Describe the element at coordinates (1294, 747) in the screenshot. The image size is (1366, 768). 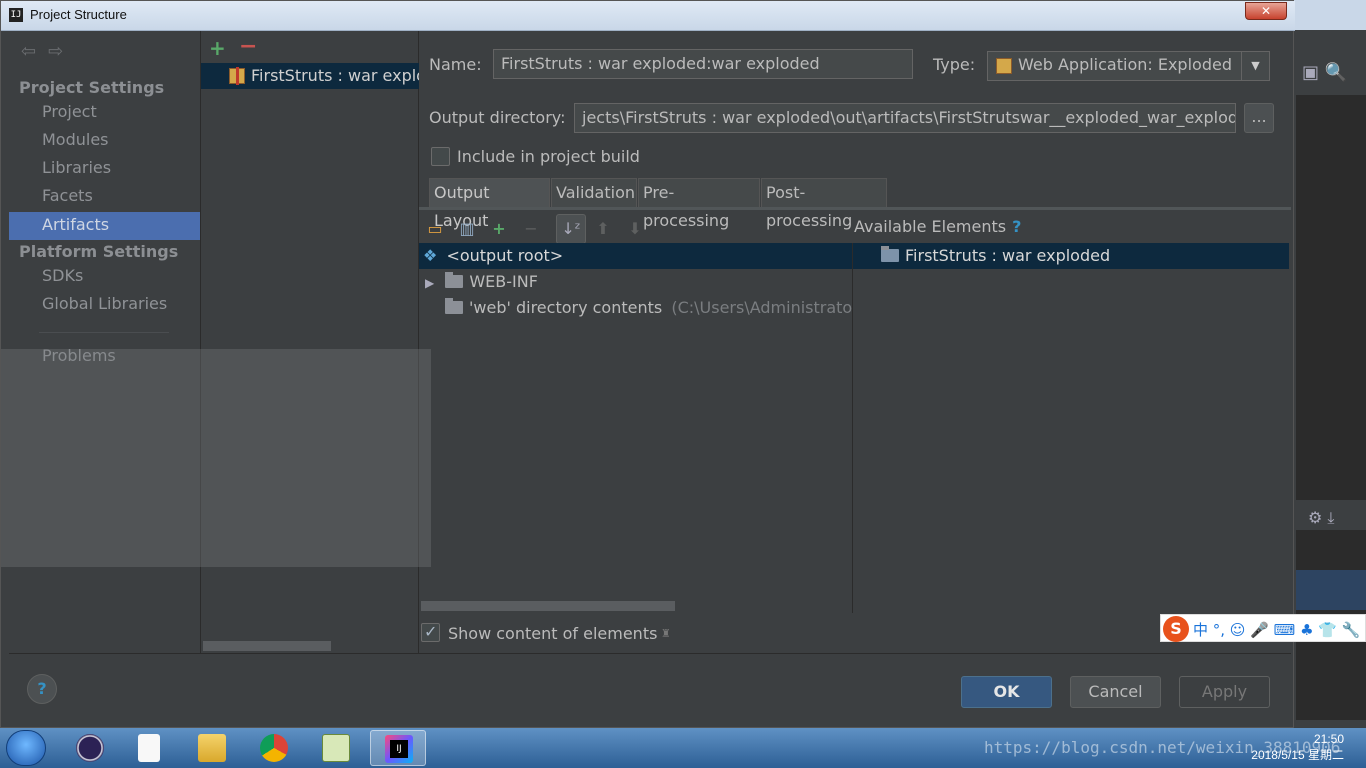
I see `system-clock: 21:50 2018/5/15 星期二` at that location.